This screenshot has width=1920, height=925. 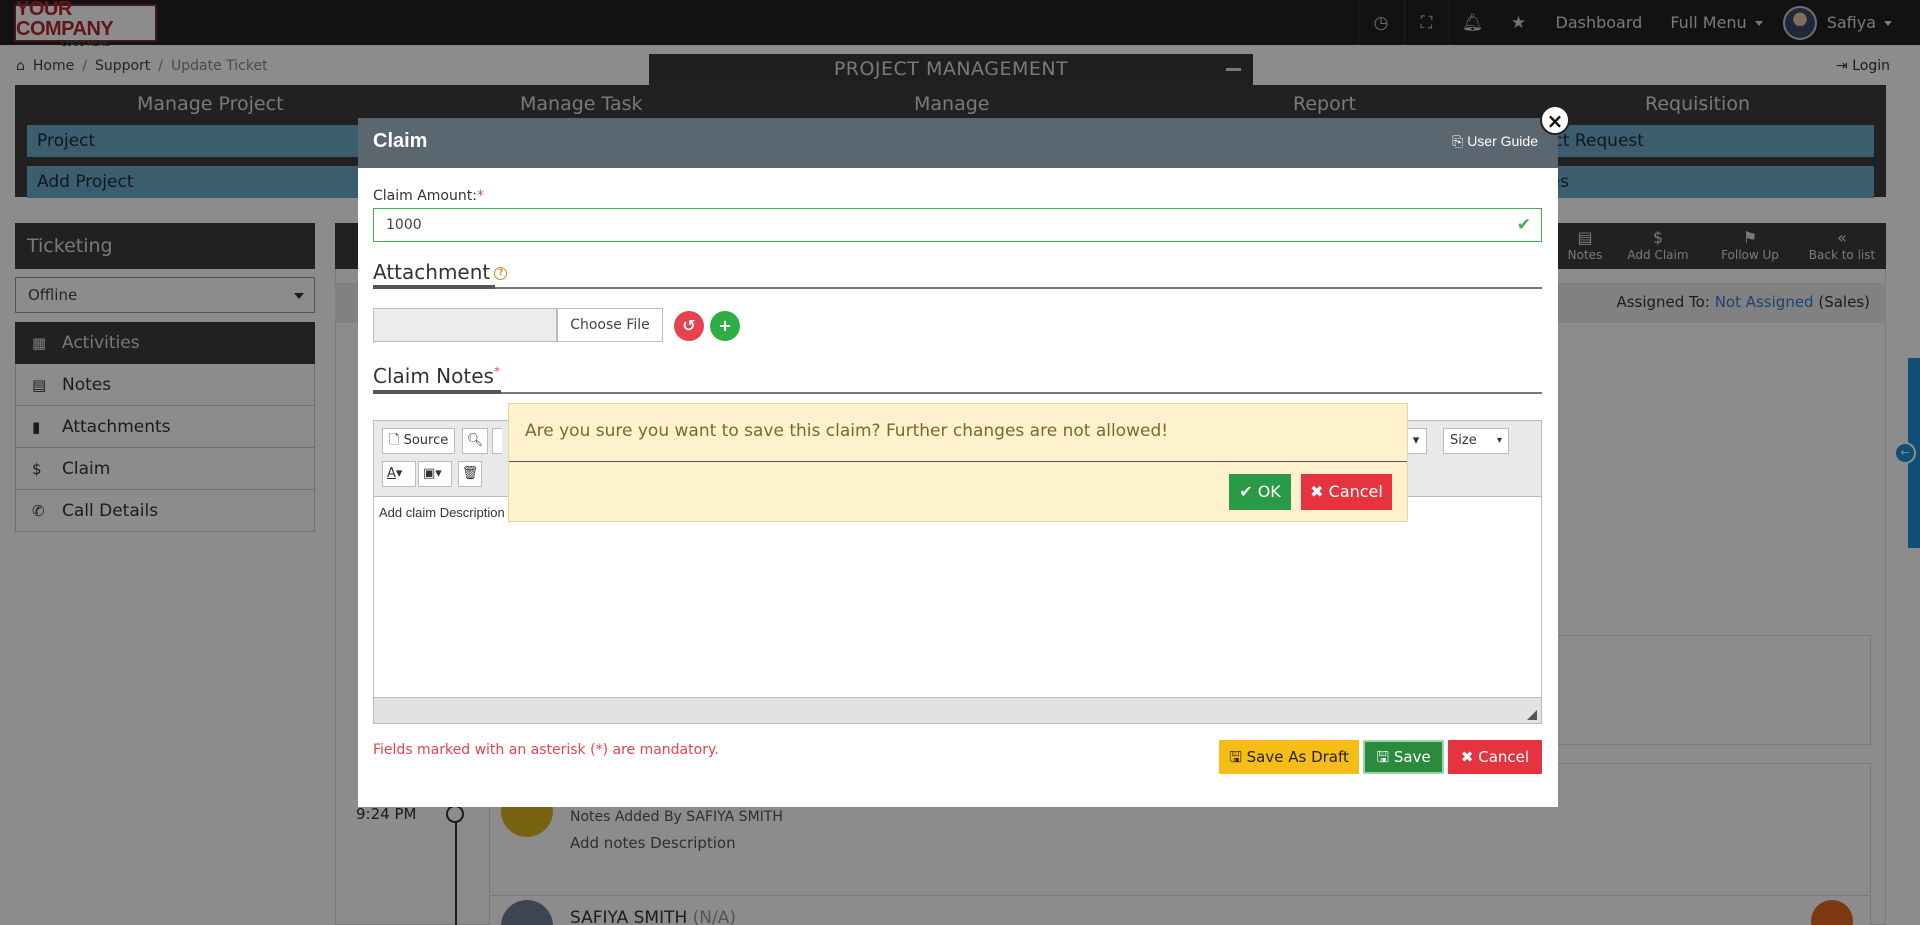 What do you see at coordinates (1504, 757) in the screenshot?
I see `cancel-label: Cancel` at bounding box center [1504, 757].